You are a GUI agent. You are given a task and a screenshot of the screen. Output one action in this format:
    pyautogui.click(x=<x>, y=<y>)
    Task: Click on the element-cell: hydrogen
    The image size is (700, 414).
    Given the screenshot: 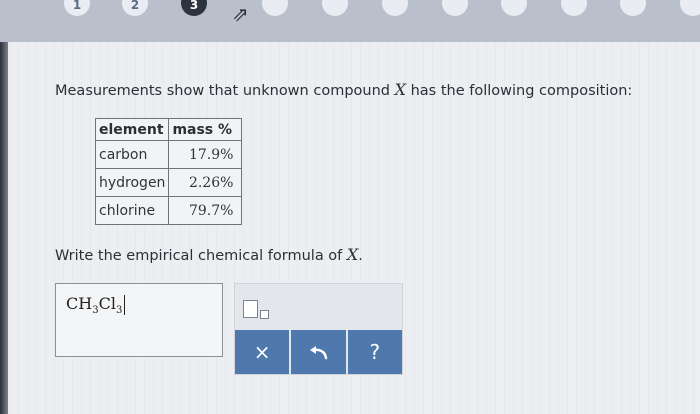 What is the action you would take?
    pyautogui.click(x=132, y=182)
    